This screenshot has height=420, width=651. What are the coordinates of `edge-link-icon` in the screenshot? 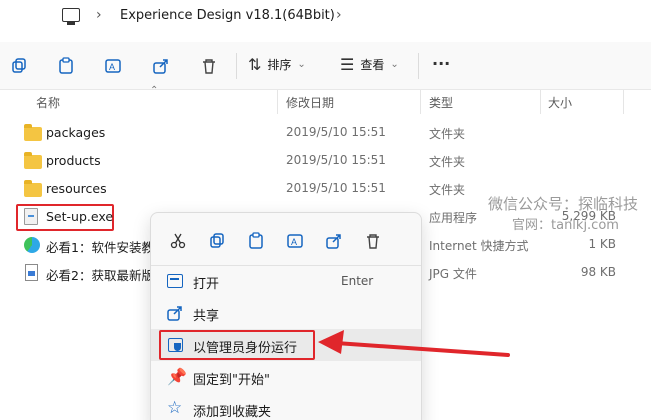 It's located at (32, 245).